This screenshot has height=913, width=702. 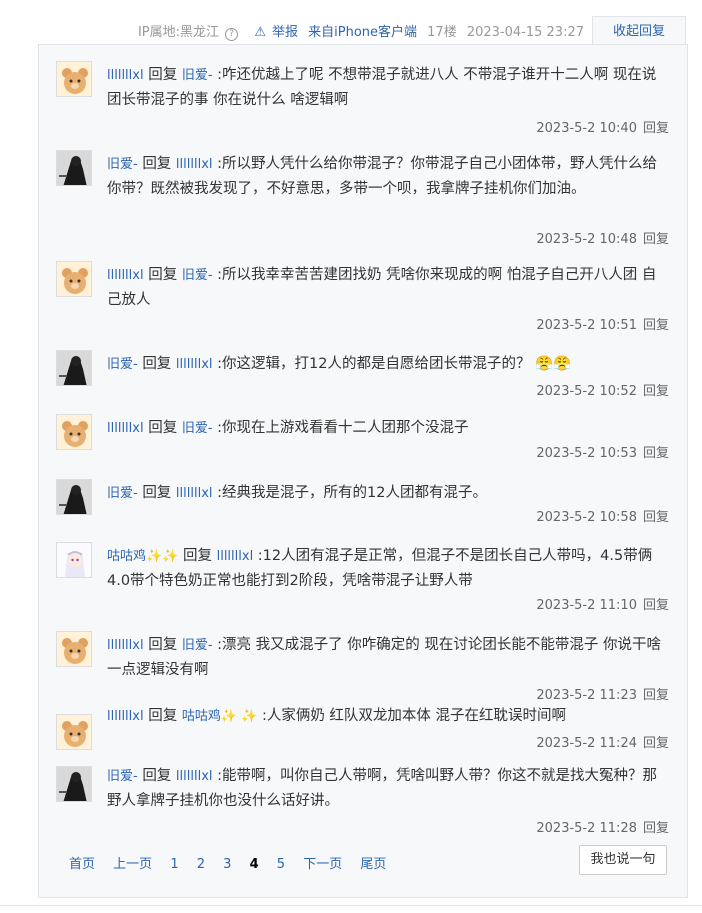 I want to click on reply-footer: 2023-5-2 11:23 回复, so click(x=602, y=693).